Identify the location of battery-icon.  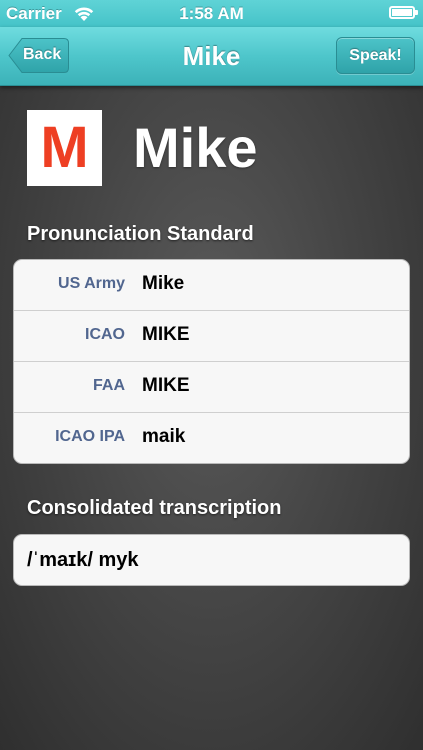
(403, 12).